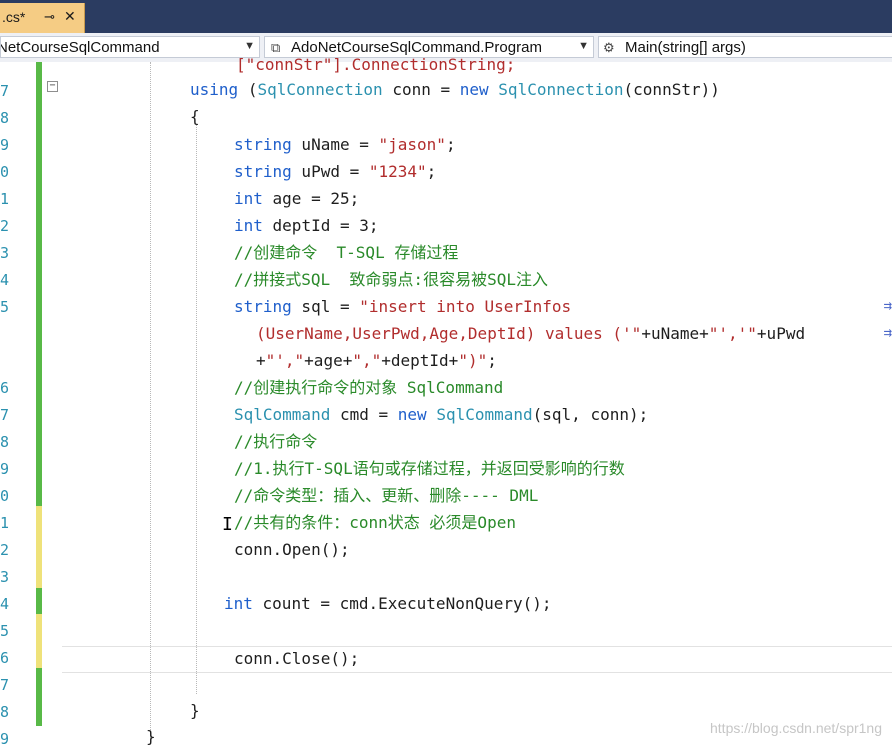 The height and width of the screenshot is (748, 892). What do you see at coordinates (403, 306) in the screenshot?
I see `code-line: string sql = "insert into UserInfos` at bounding box center [403, 306].